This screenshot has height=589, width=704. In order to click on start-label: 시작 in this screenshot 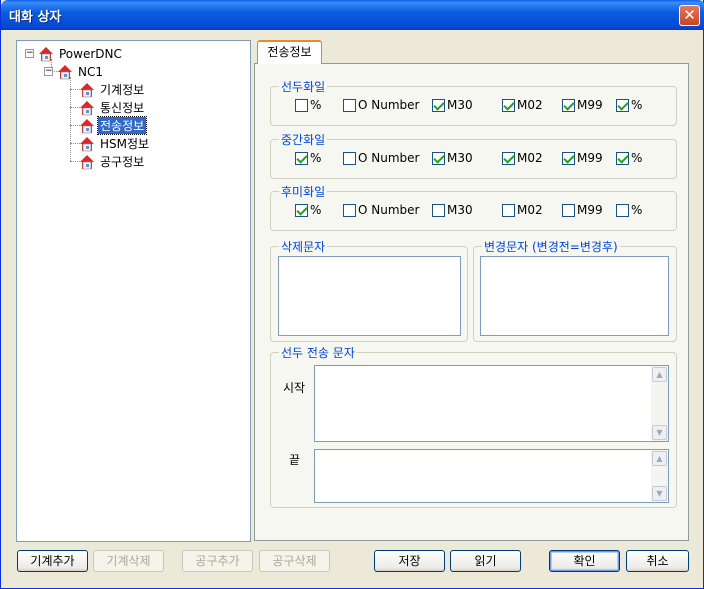, I will do `click(294, 388)`.